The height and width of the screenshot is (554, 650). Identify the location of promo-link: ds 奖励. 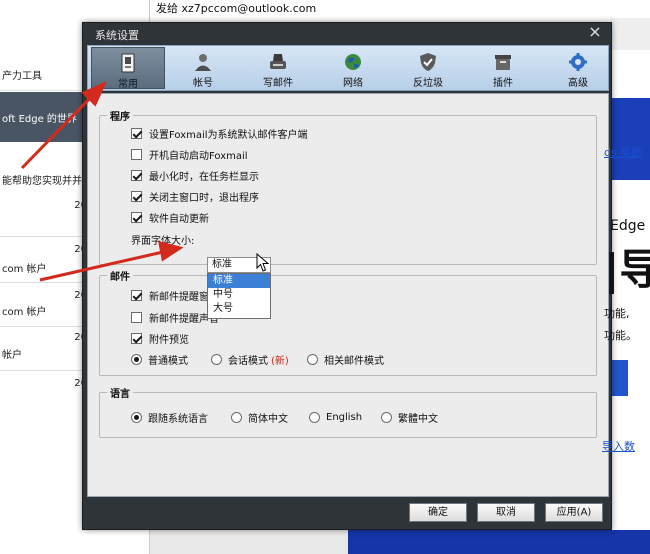
(623, 152).